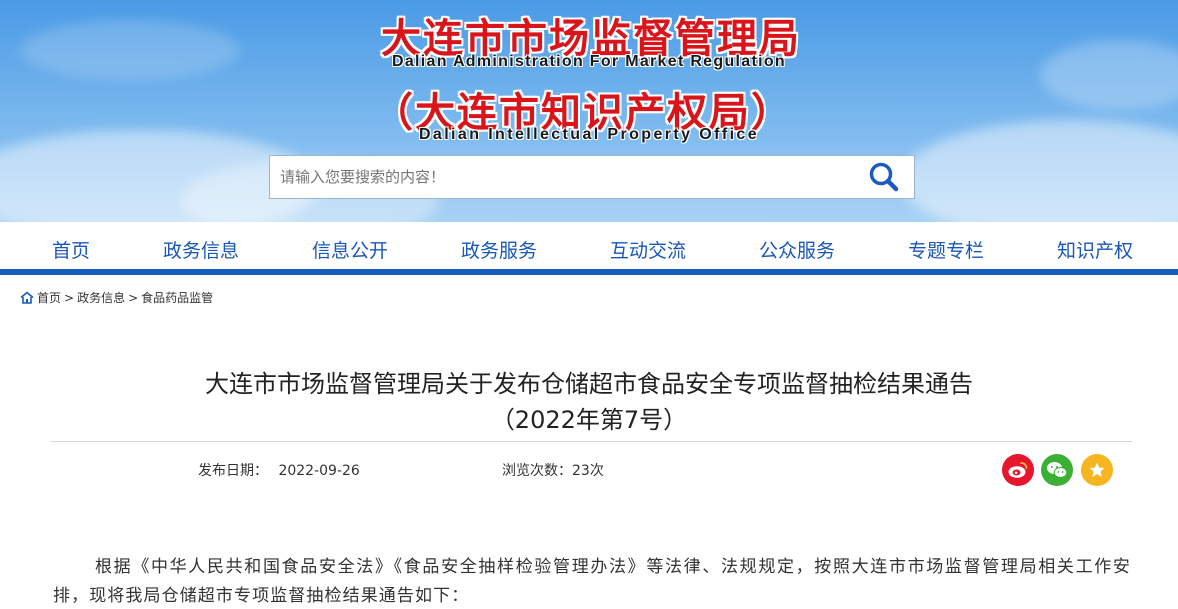 The width and height of the screenshot is (1178, 609). I want to click on view-count-label: 浏览次数：, so click(537, 471).